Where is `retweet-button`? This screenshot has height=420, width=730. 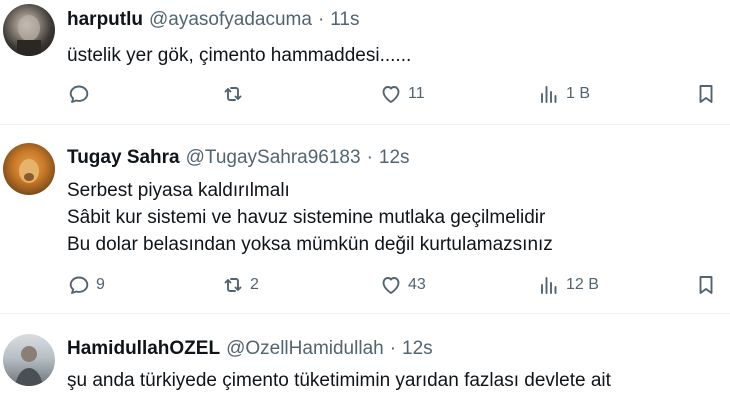
retweet-button is located at coordinates (235, 94).